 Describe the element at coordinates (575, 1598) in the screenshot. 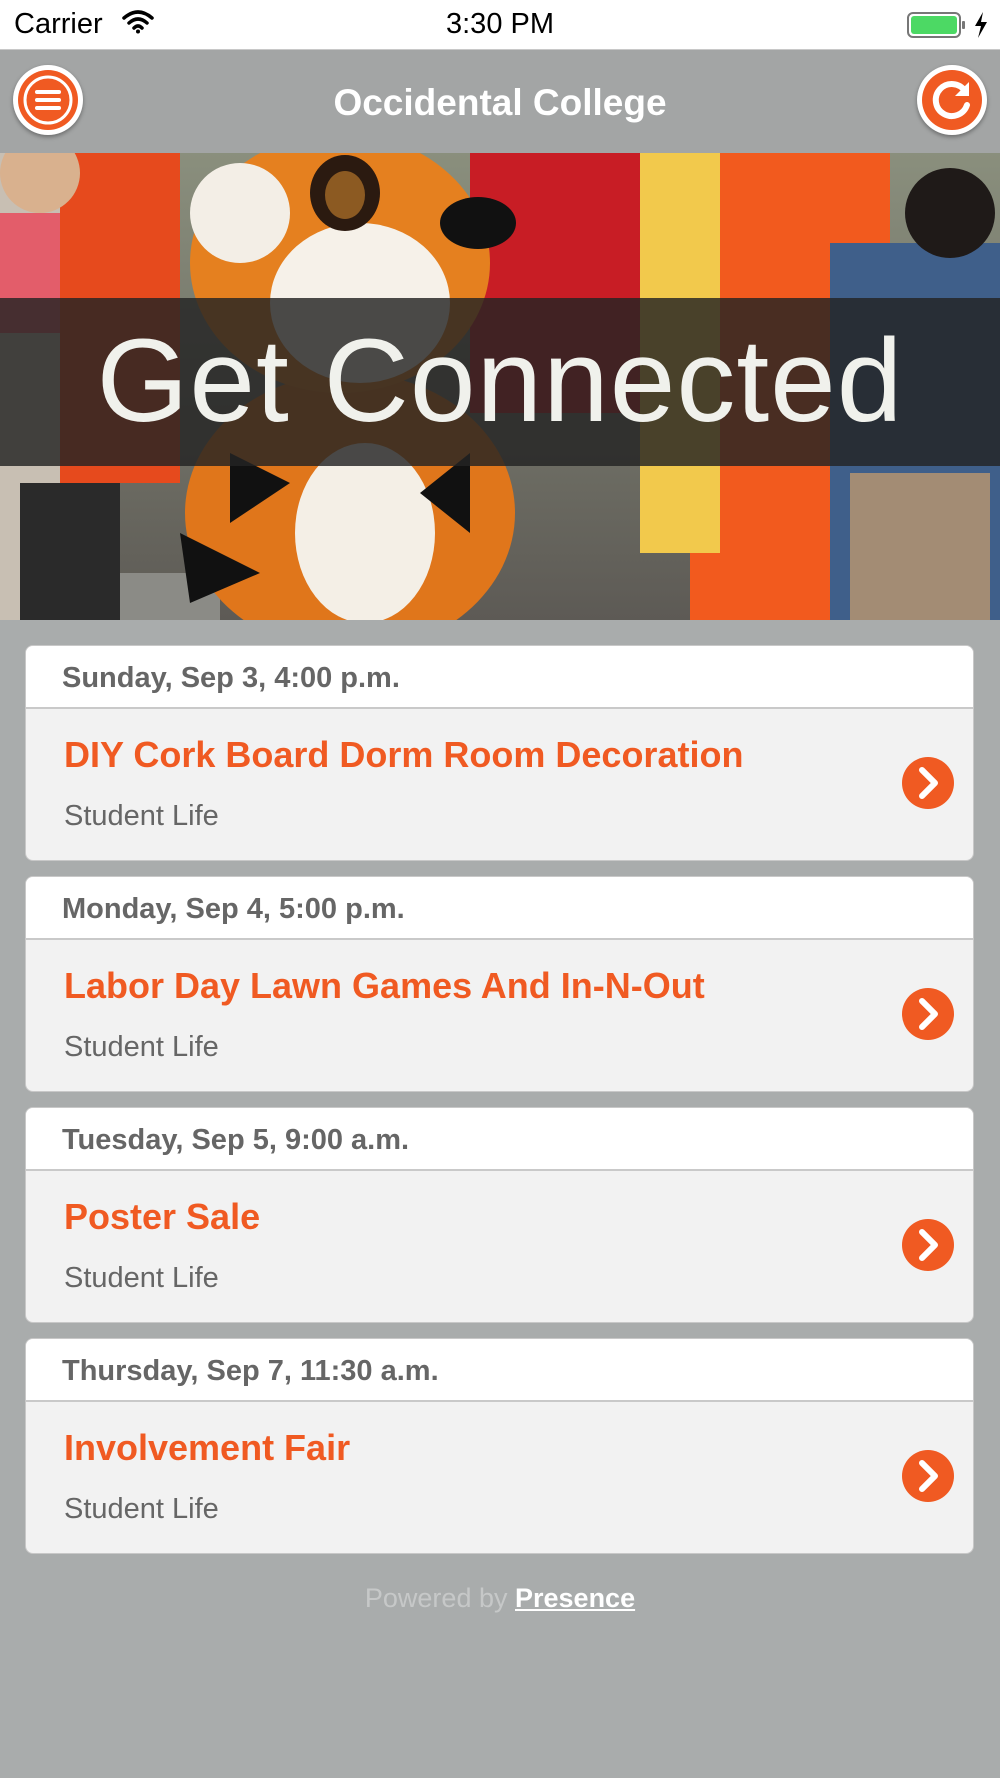

I see `presence-link: Presence` at that location.